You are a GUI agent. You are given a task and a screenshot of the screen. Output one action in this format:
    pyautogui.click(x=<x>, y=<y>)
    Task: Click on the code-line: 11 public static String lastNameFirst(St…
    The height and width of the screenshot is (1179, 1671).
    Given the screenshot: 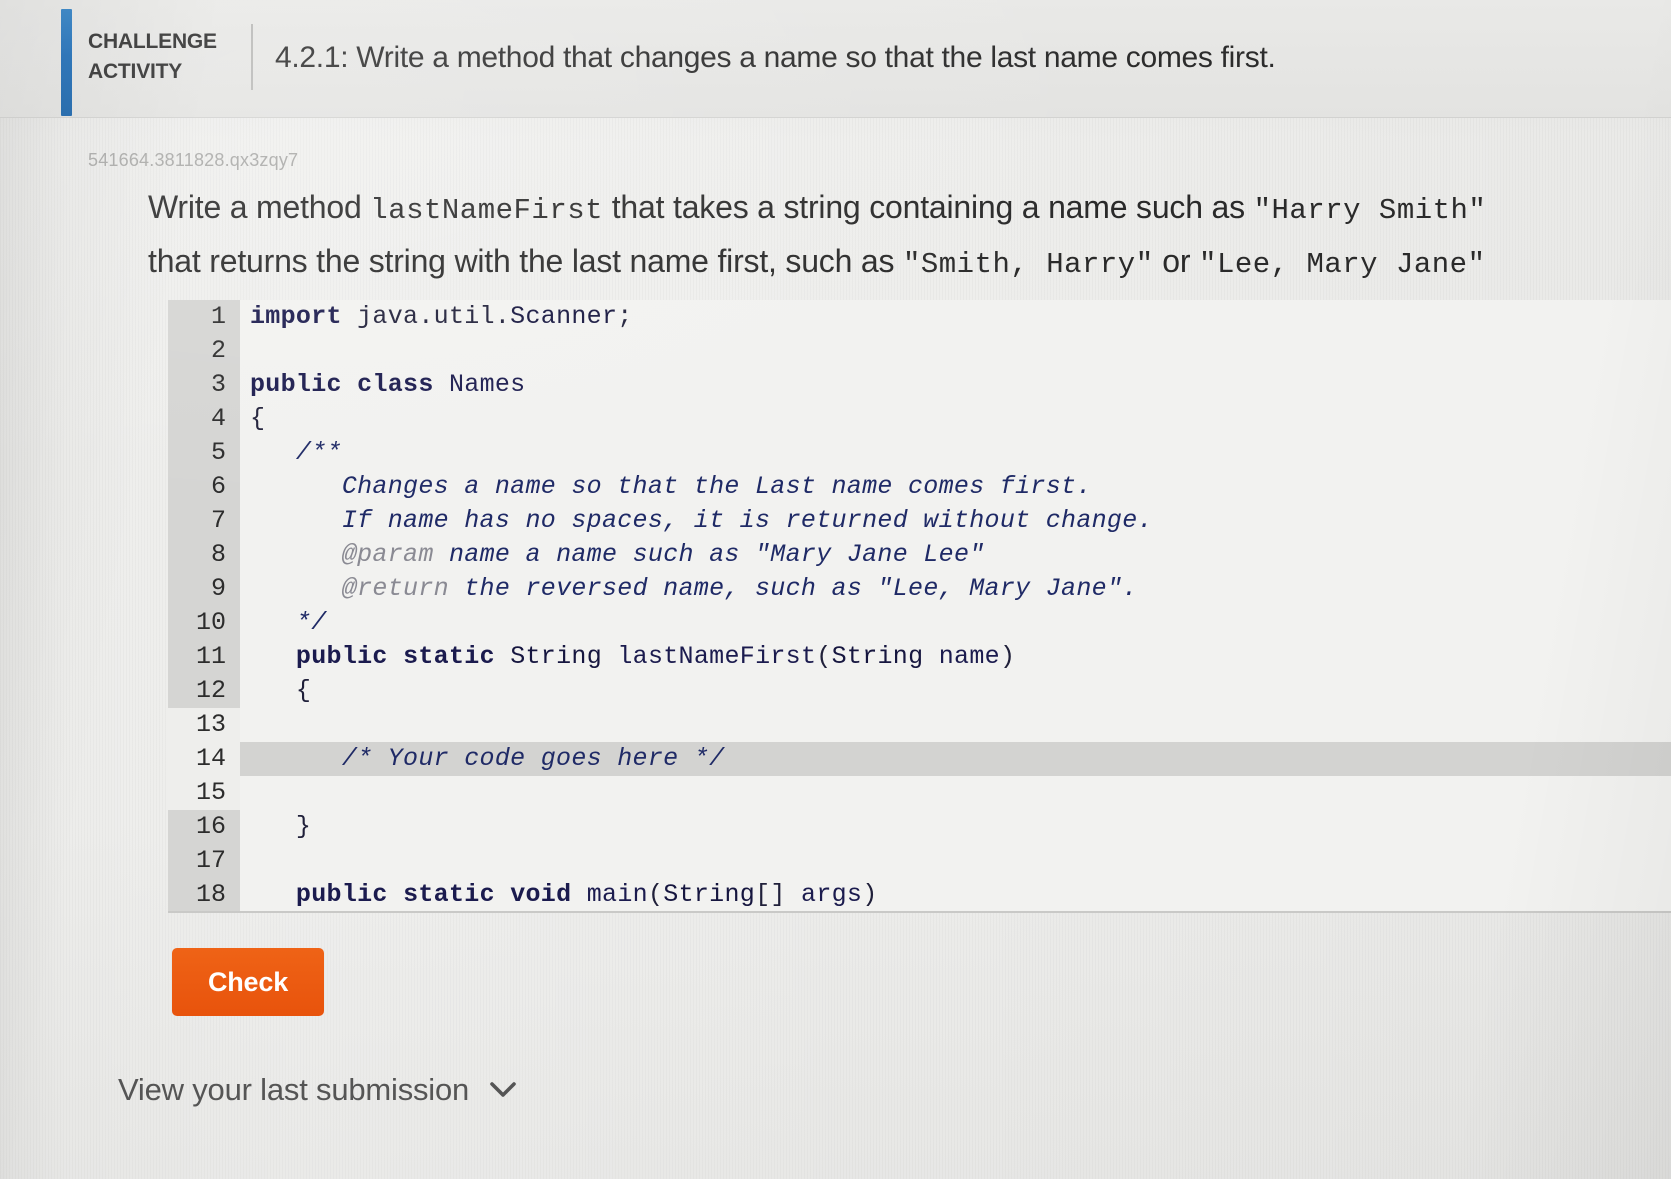 What is the action you would take?
    pyautogui.click(x=919, y=657)
    